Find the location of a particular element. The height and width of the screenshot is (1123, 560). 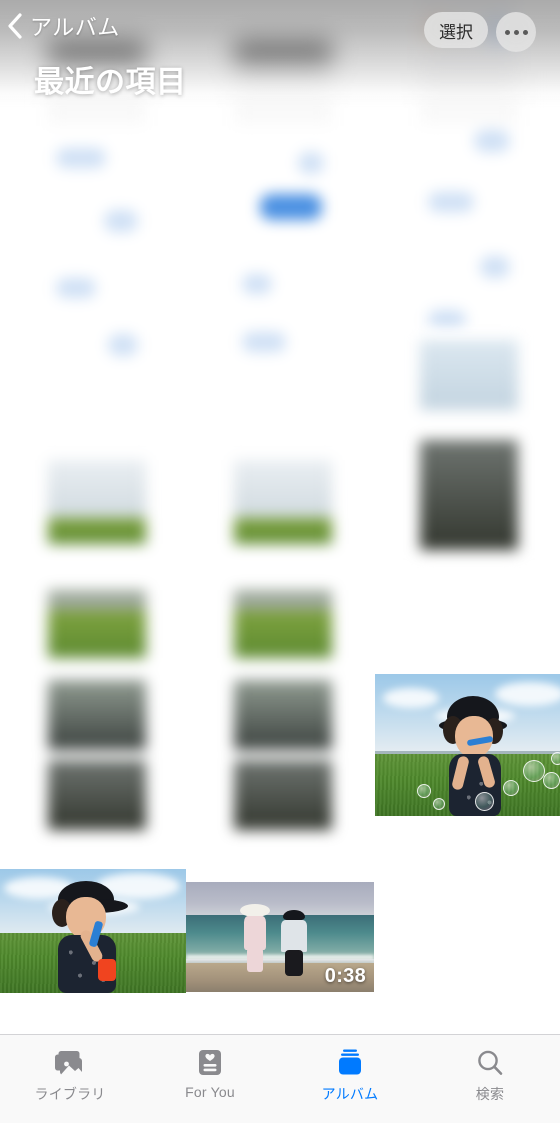

select-button-label: 選択 is located at coordinates (456, 32).